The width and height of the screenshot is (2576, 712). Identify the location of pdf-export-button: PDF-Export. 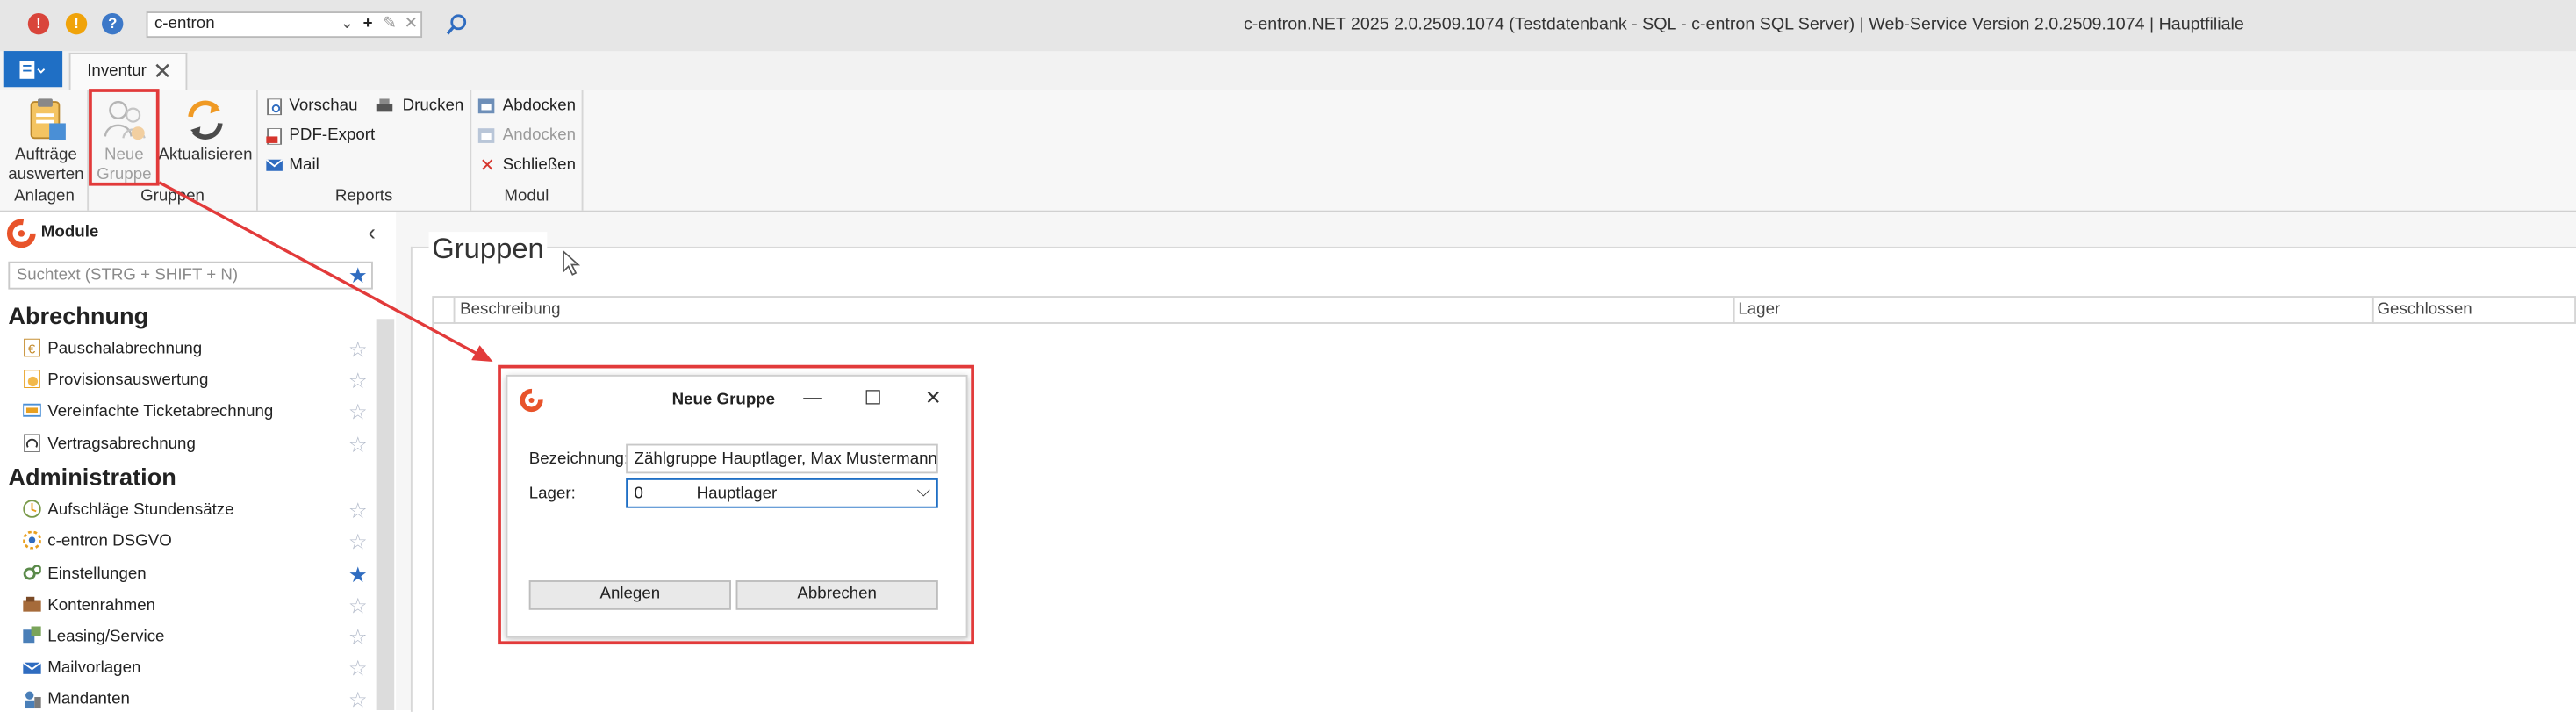
(324, 138).